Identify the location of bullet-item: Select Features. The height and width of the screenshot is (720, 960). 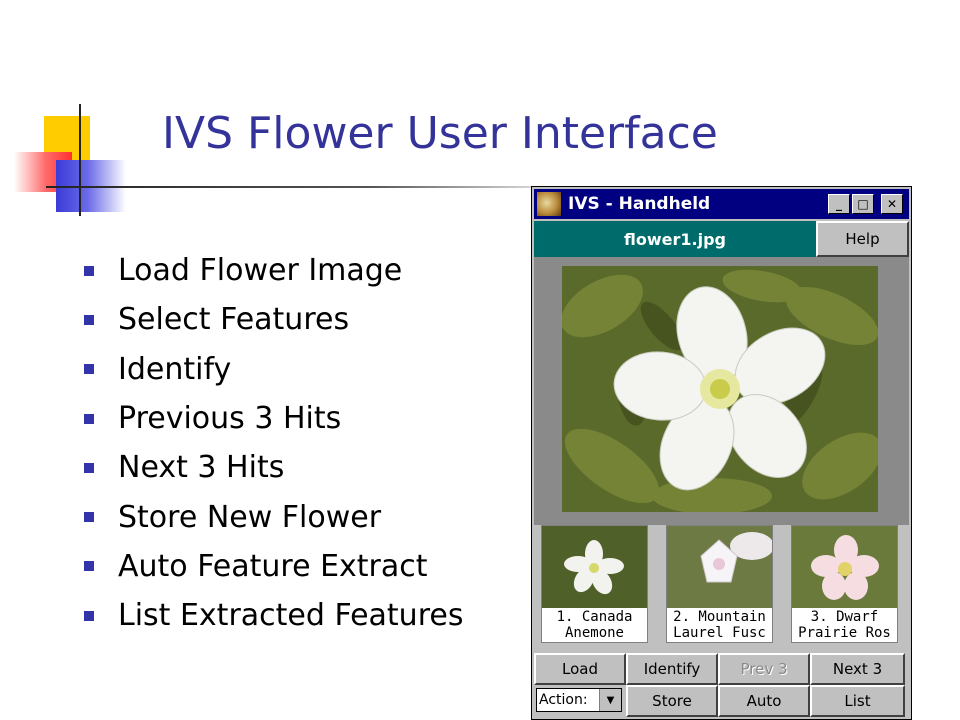
(273, 319).